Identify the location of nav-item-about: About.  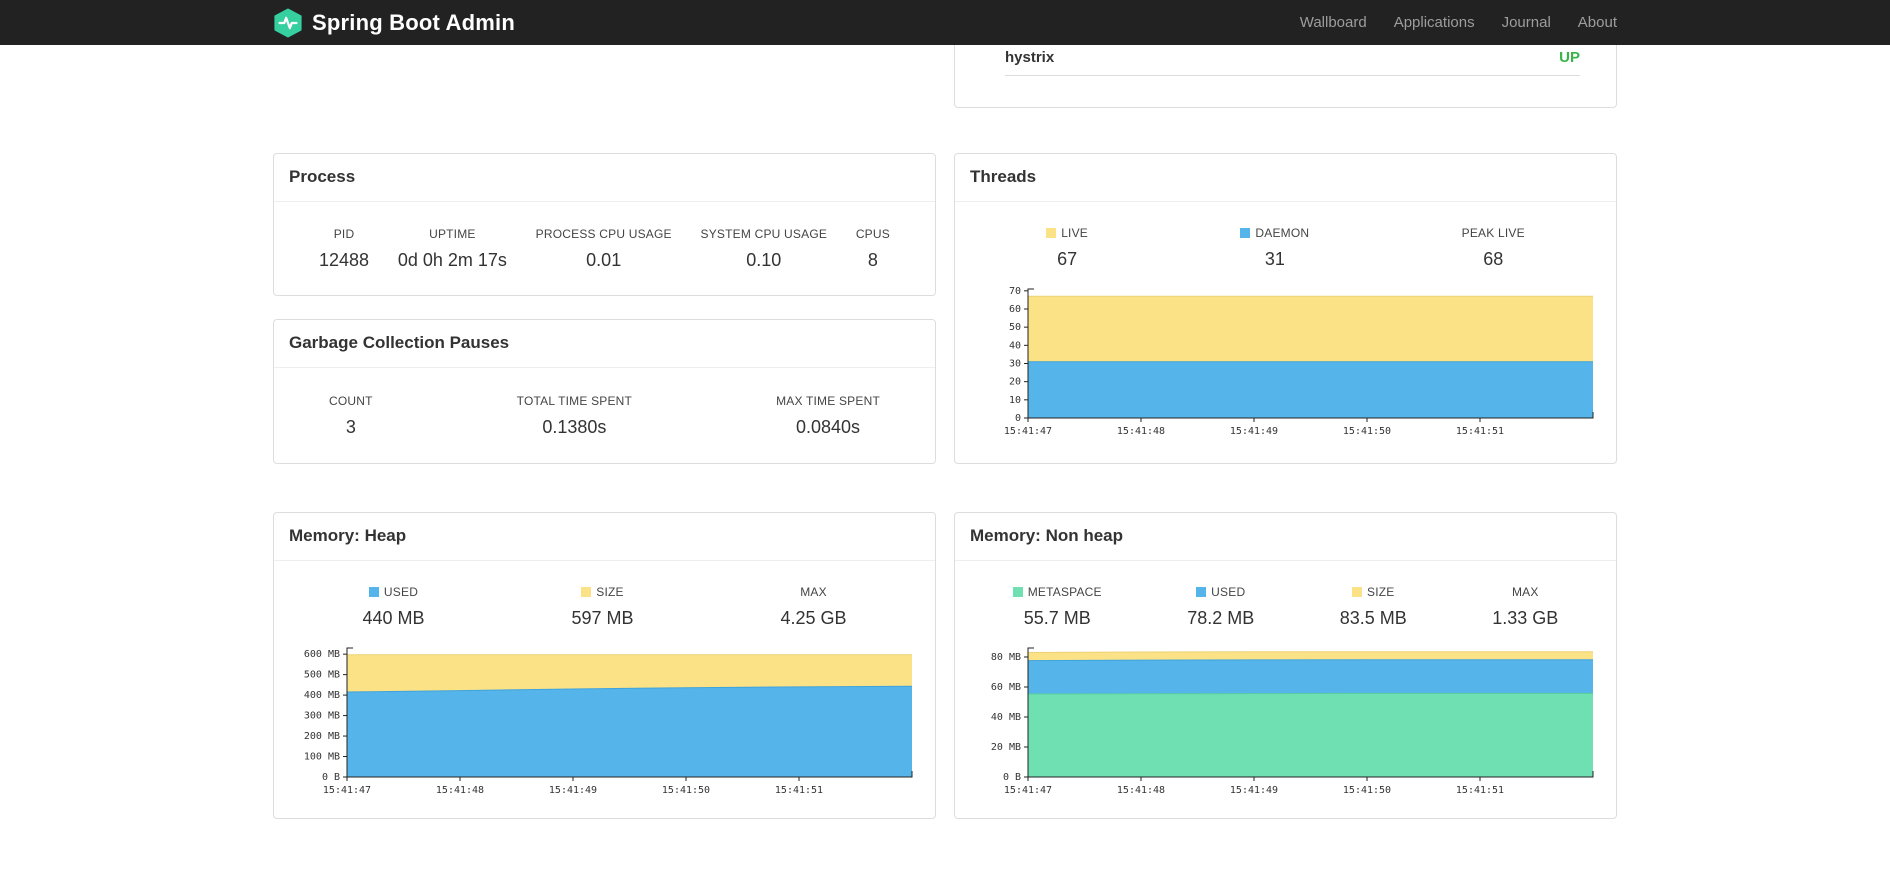
(1597, 22).